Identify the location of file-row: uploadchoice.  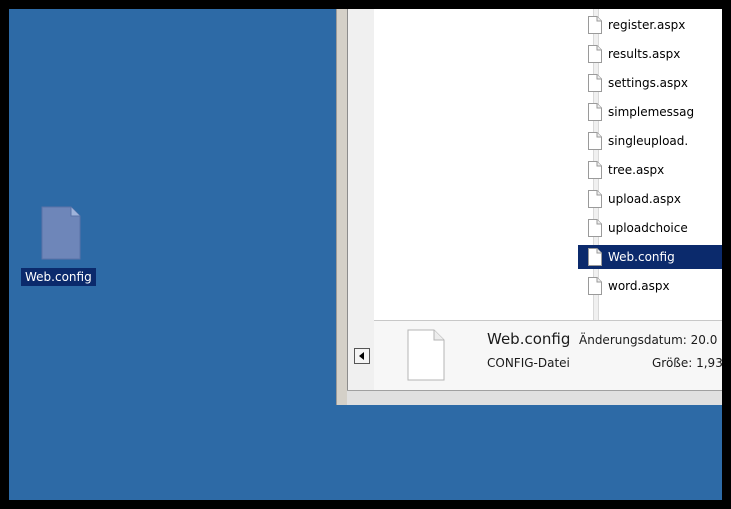
(650, 228).